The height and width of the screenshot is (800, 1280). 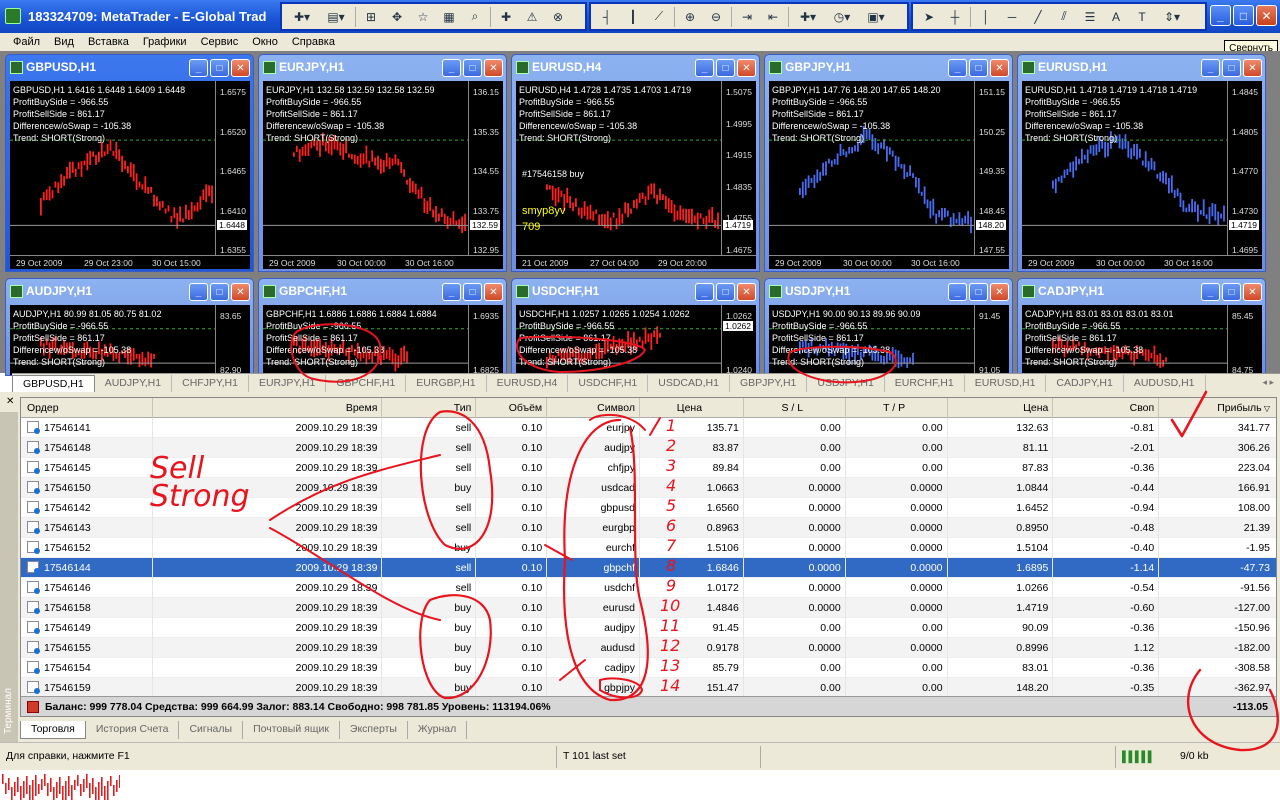 What do you see at coordinates (87, 408) in the screenshot?
I see `column-header: Ордер` at bounding box center [87, 408].